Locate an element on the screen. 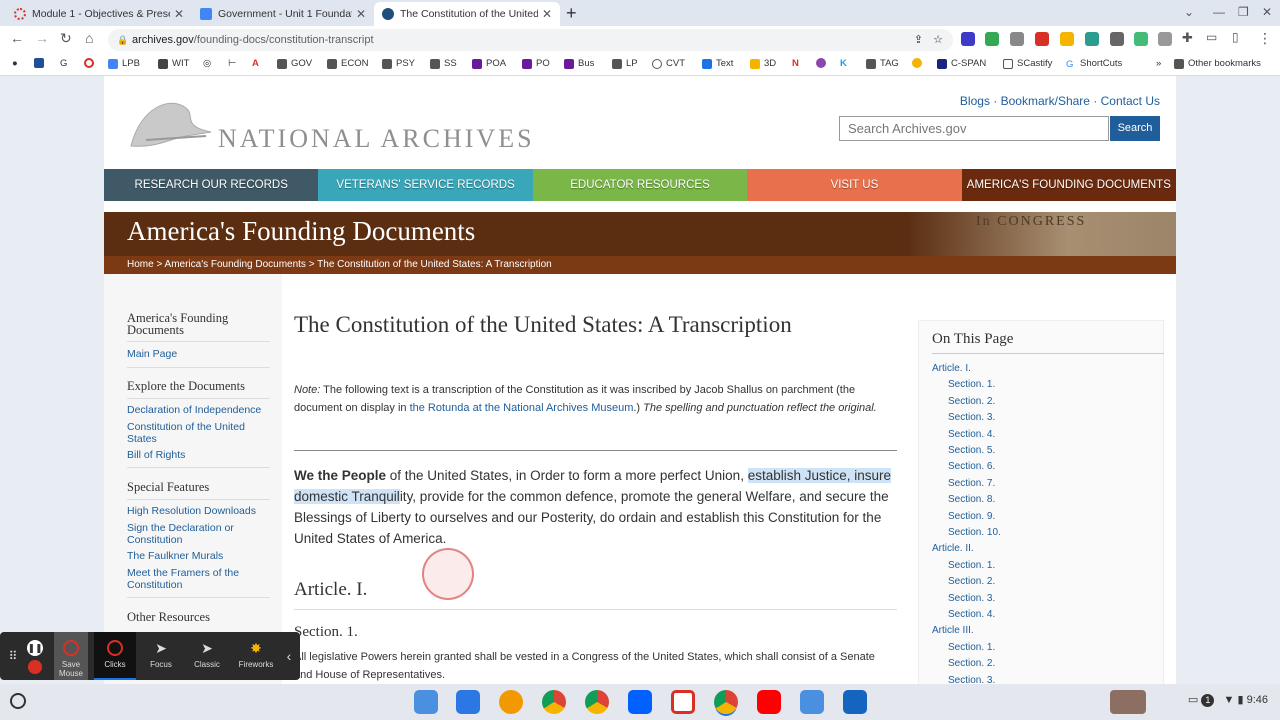  article-link: Article III. is located at coordinates (953, 630).